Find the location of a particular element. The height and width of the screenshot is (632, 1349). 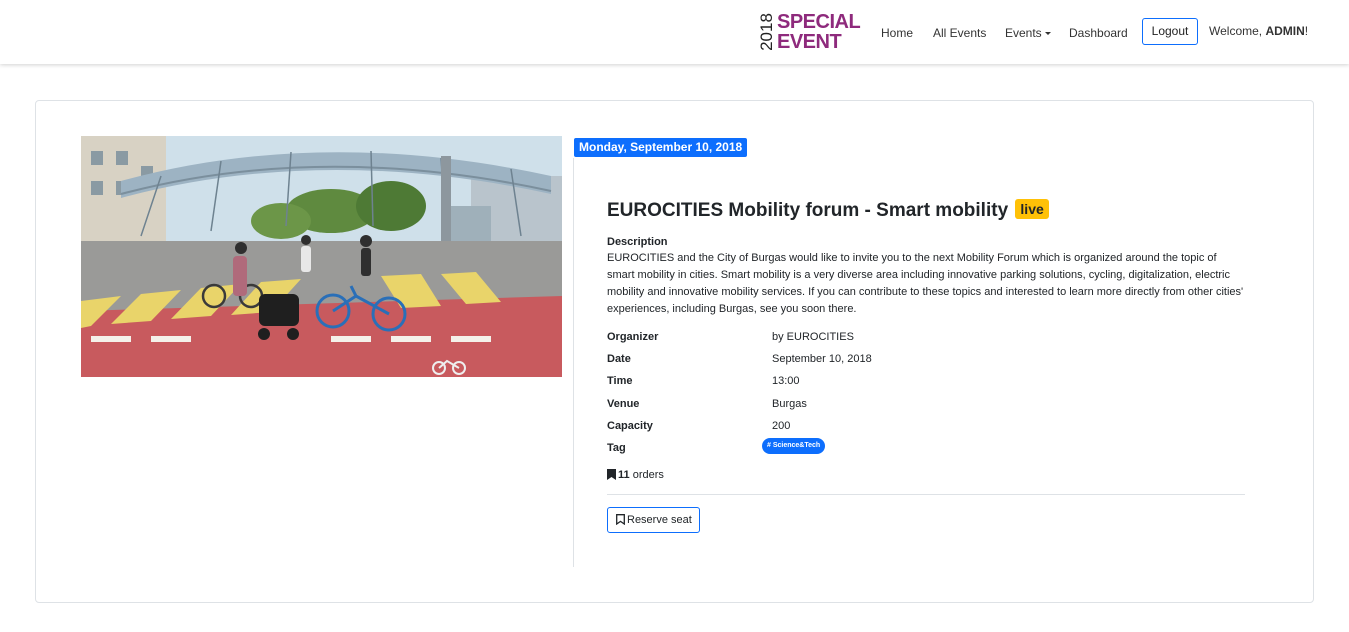

status-badge: live is located at coordinates (1032, 209).